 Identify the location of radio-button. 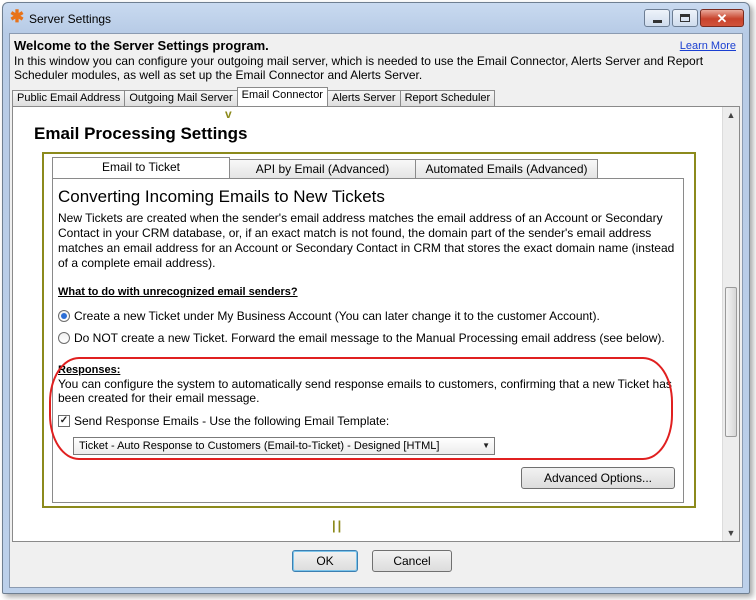
(64, 338).